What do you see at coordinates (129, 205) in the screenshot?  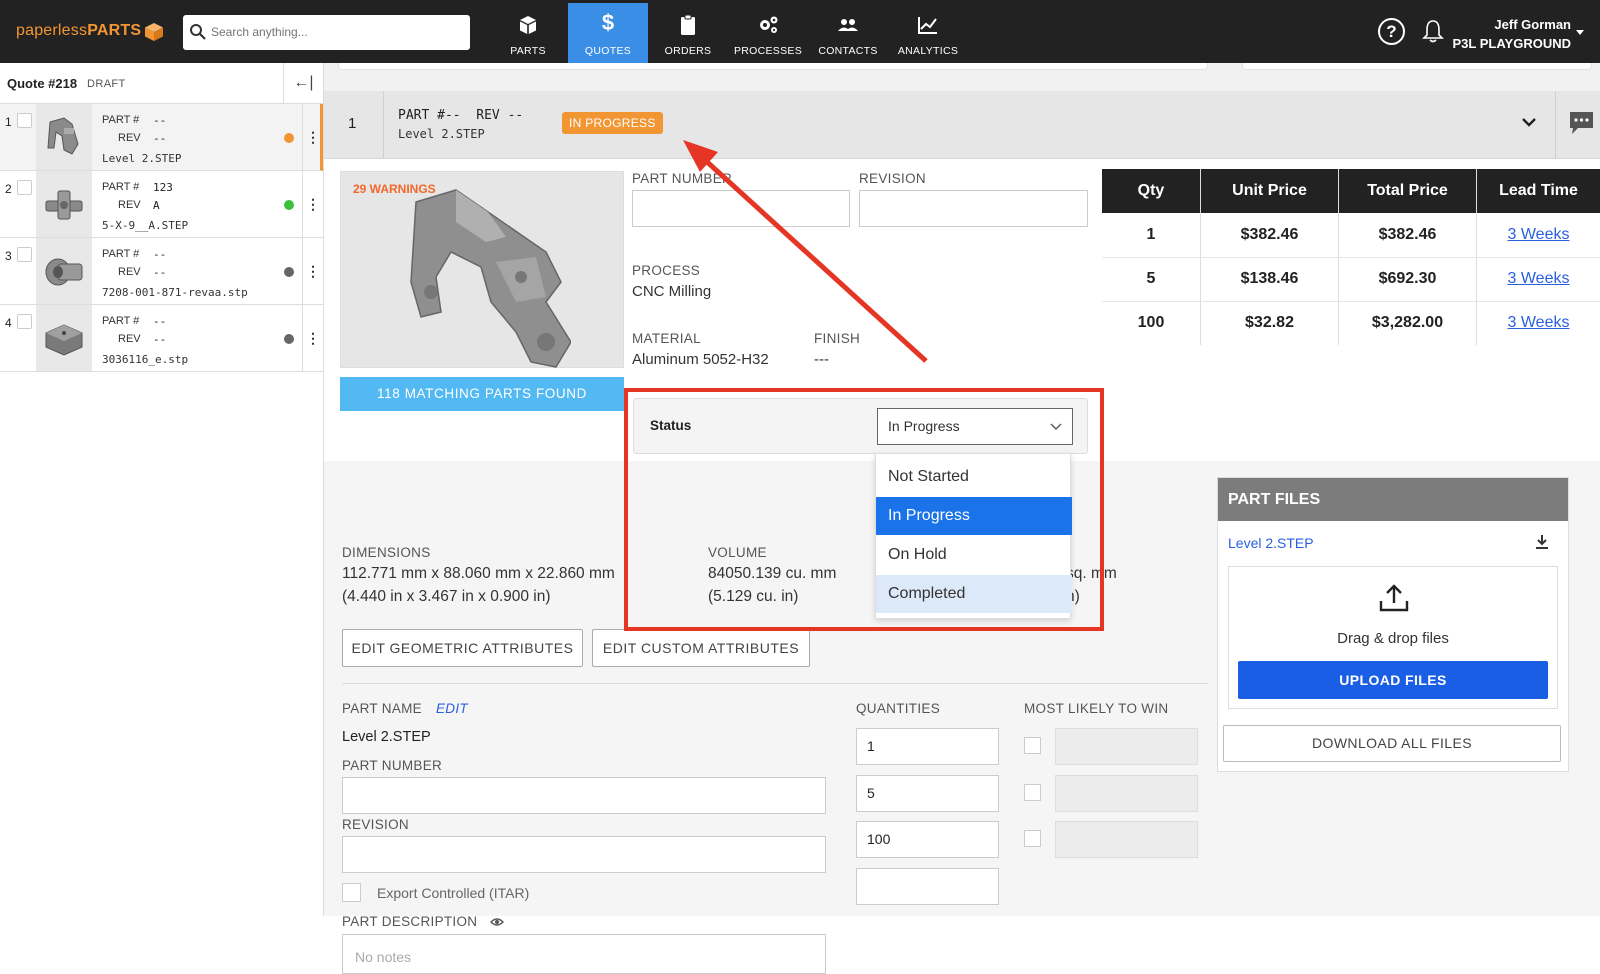 I see `rev-label: REV` at bounding box center [129, 205].